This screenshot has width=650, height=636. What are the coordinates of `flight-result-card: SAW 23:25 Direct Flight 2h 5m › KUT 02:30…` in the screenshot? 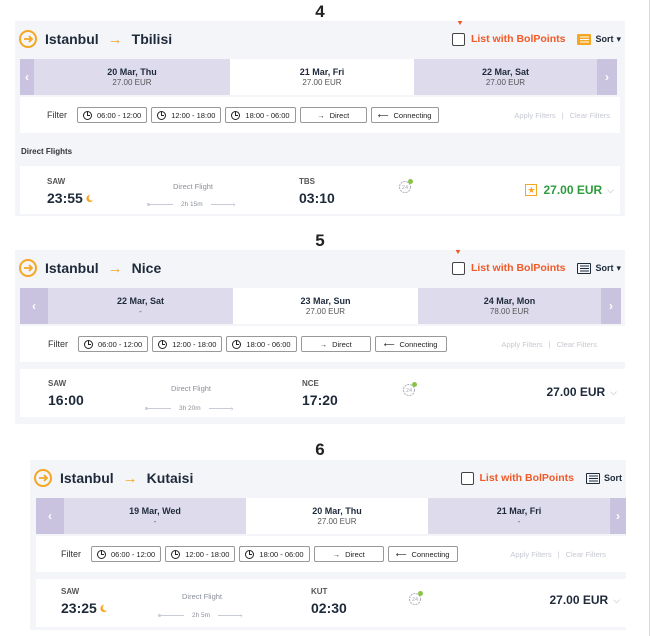 It's located at (331, 603).